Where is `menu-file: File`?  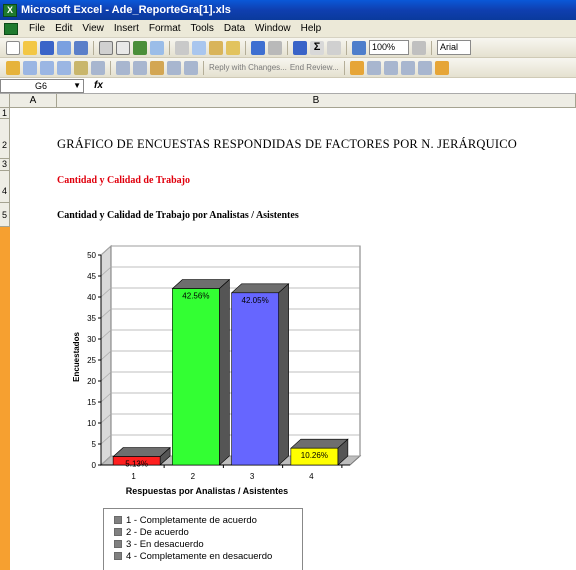 menu-file: File is located at coordinates (37, 28).